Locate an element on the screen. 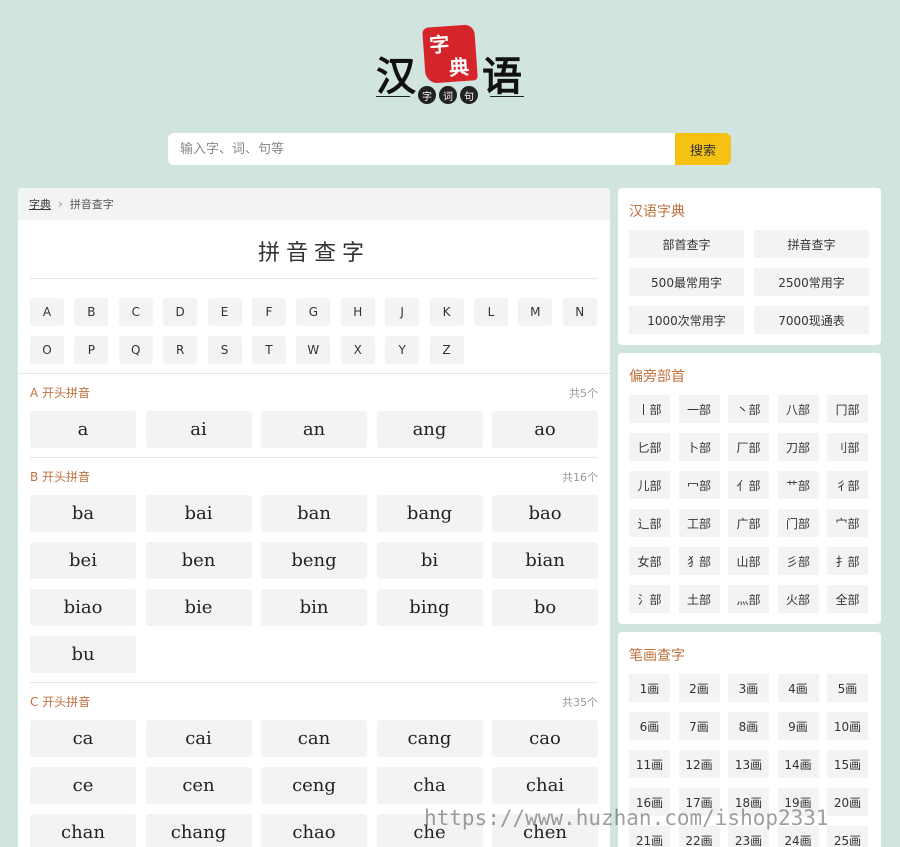 The height and width of the screenshot is (847, 900). letter-link: Q is located at coordinates (135, 350).